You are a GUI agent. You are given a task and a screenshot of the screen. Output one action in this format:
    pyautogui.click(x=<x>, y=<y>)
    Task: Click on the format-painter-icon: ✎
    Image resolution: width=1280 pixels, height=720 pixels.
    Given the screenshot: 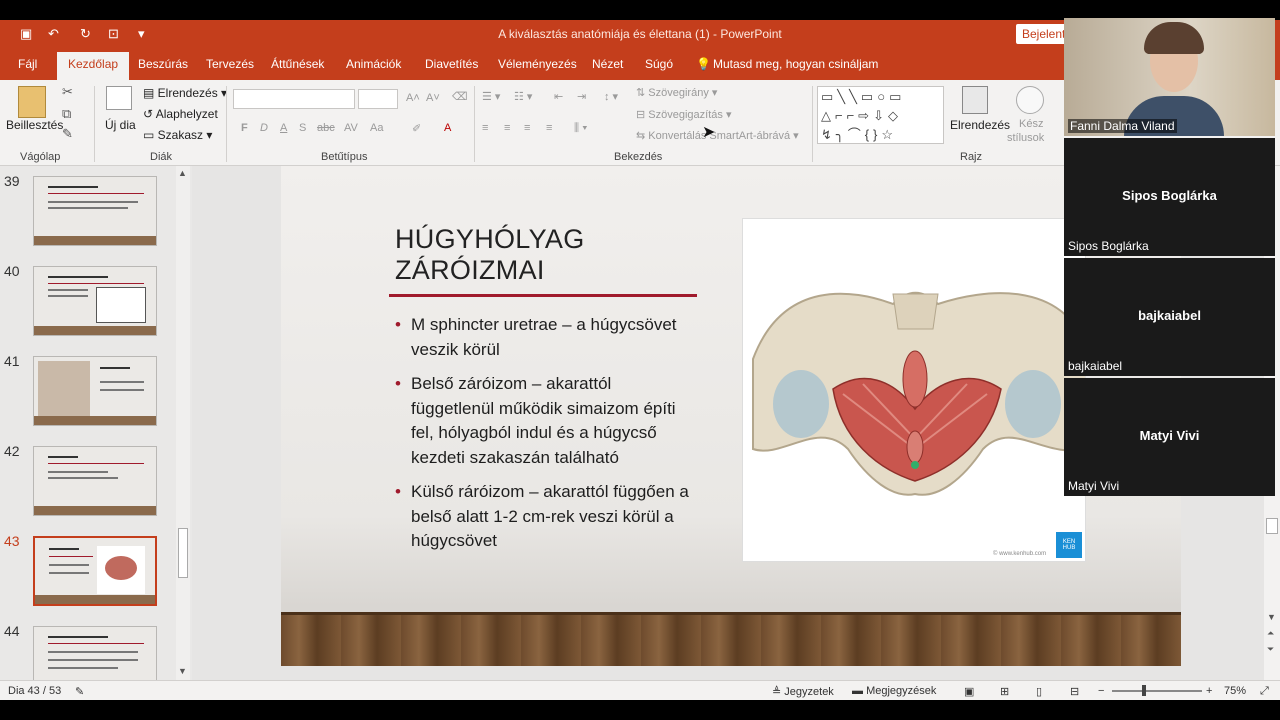 What is the action you would take?
    pyautogui.click(x=67, y=134)
    